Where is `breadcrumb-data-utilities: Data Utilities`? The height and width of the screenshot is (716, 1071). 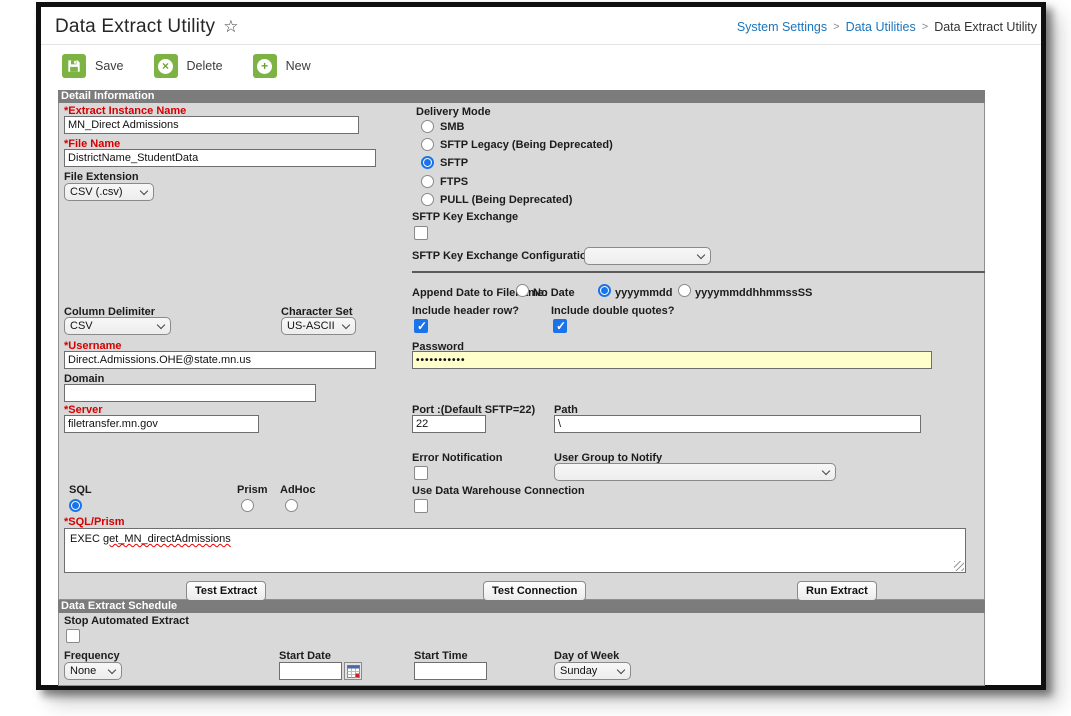
breadcrumb-data-utilities: Data Utilities is located at coordinates (881, 27).